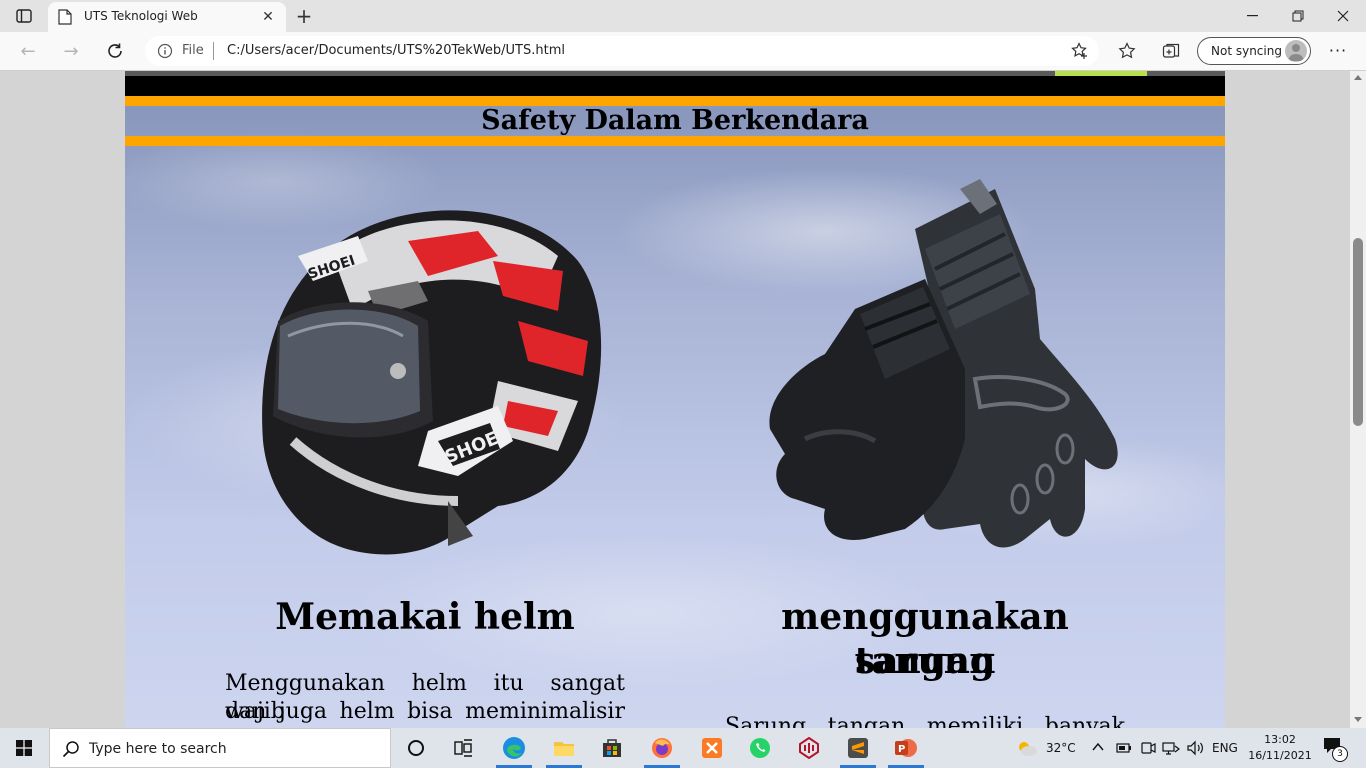 The height and width of the screenshot is (768, 1366). Describe the element at coordinates (901, 749) in the screenshot. I see `svg-text: P` at that location.